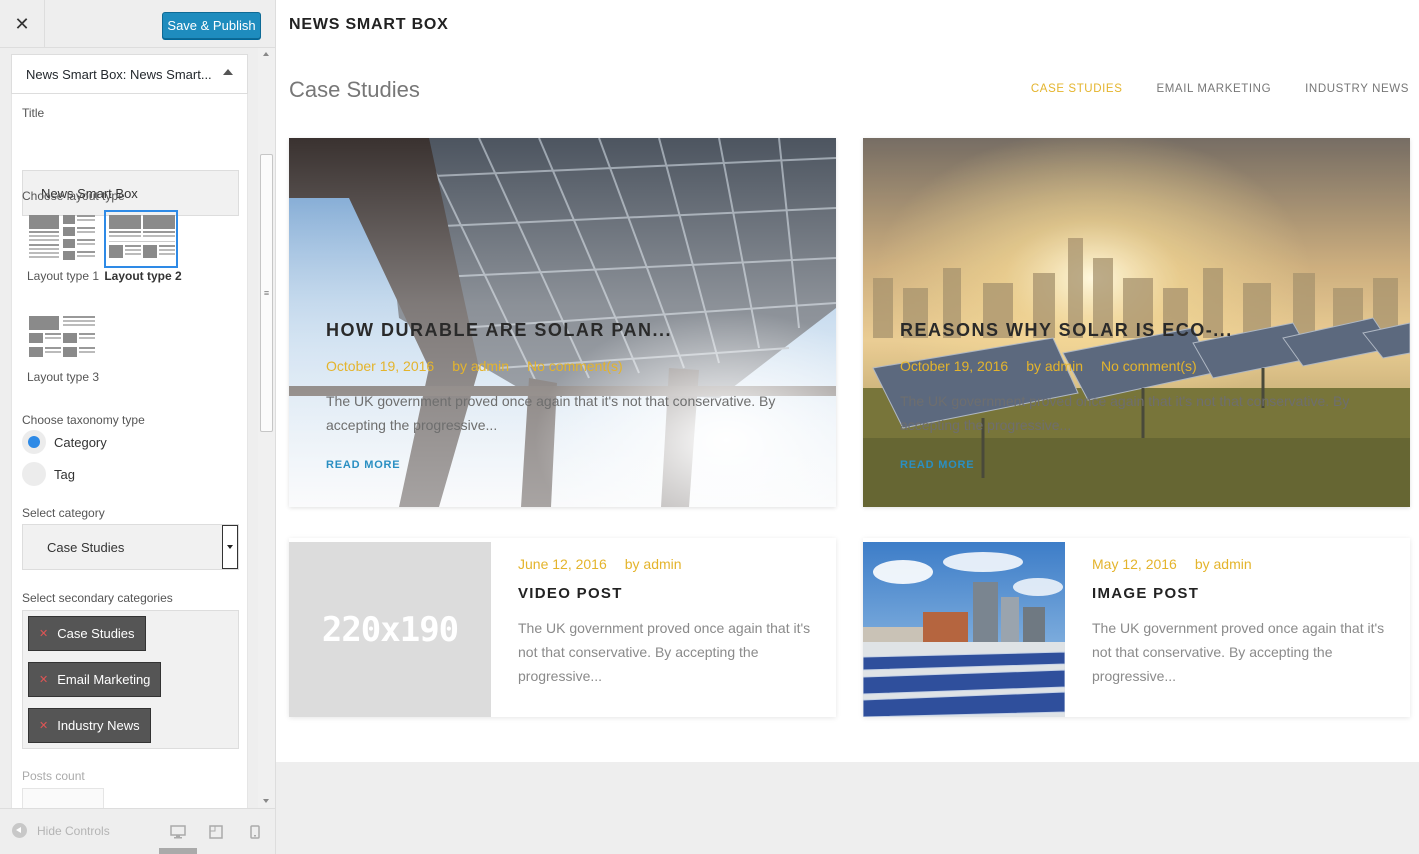  Describe the element at coordinates (130, 547) in the screenshot. I see `category-select: Case Studies` at that location.